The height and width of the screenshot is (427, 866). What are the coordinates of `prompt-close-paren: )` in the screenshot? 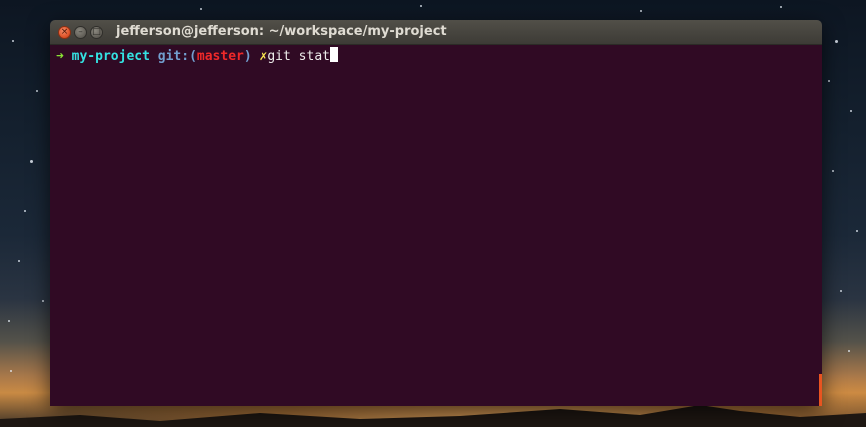 It's located at (247, 56).